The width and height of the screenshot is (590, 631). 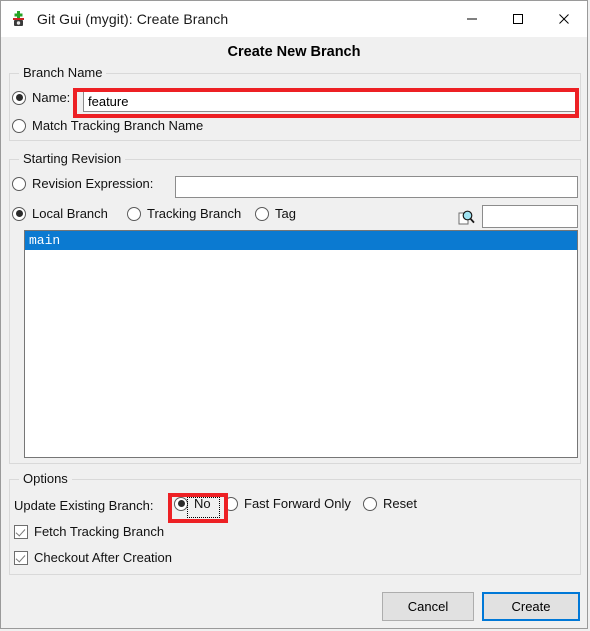 What do you see at coordinates (134, 213) in the screenshot?
I see `tracking-branch-radio` at bounding box center [134, 213].